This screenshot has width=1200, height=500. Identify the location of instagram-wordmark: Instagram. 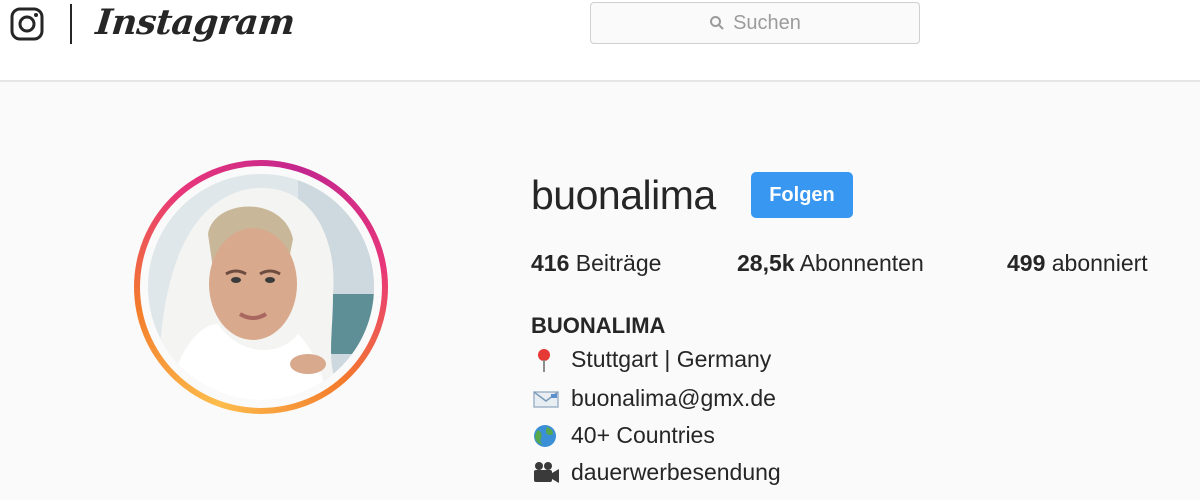
(195, 22).